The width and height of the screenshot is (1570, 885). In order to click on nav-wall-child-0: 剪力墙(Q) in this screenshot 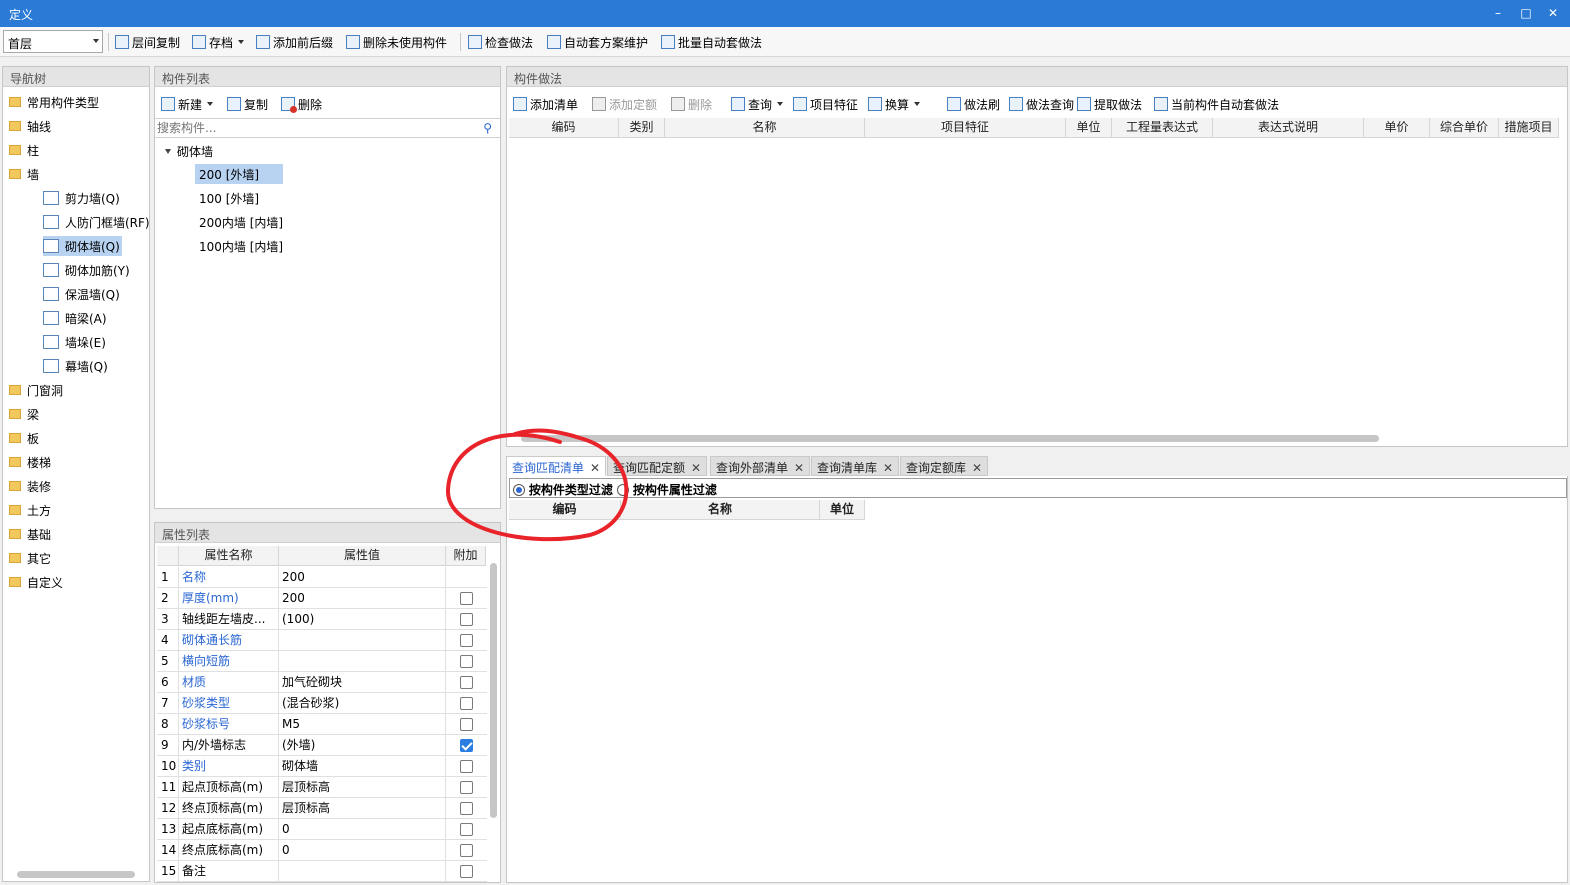, I will do `click(82, 198)`.